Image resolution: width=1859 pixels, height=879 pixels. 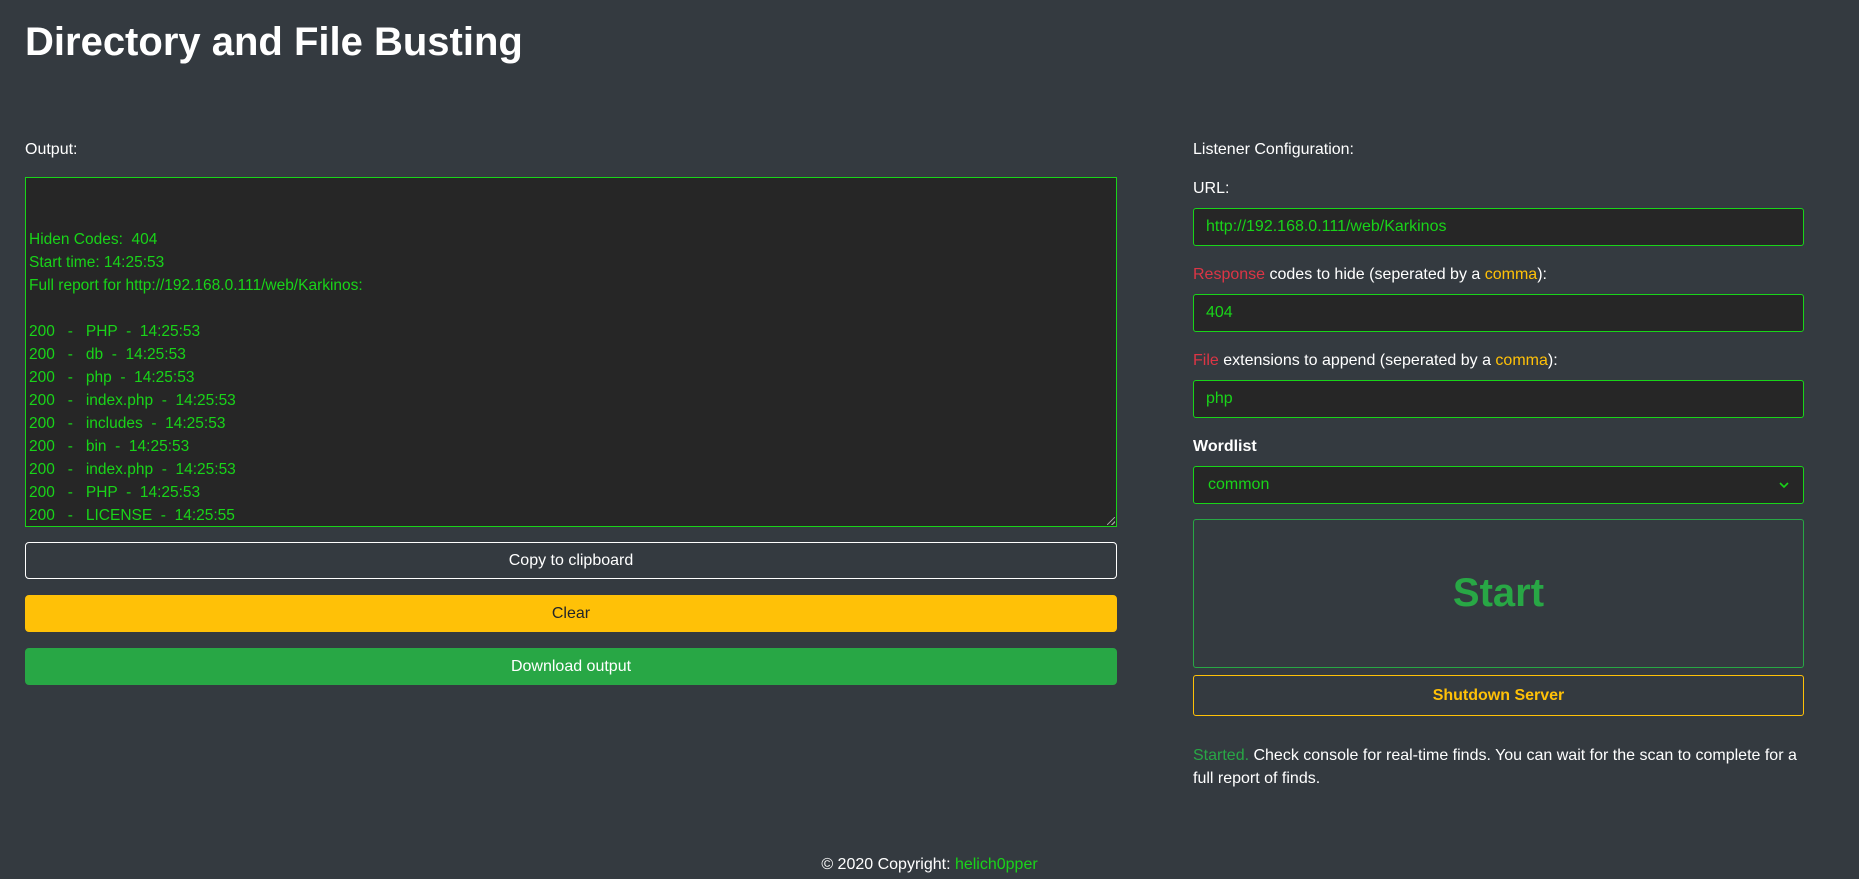 I want to click on hide-codes-value: 404, so click(x=1219, y=312).